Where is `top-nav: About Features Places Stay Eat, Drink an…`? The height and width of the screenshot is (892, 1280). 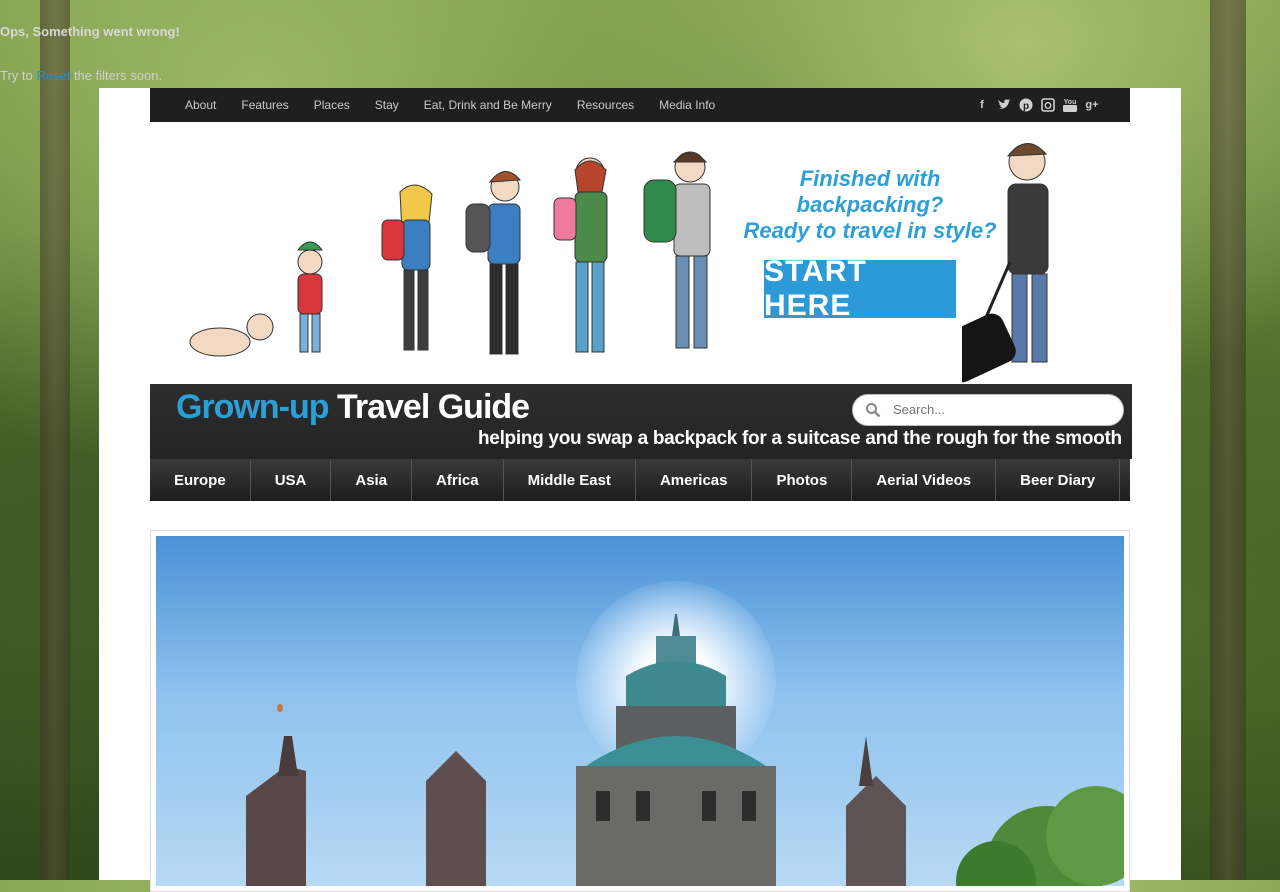
top-nav: About Features Places Stay Eat, Drink an… is located at coordinates (640, 105).